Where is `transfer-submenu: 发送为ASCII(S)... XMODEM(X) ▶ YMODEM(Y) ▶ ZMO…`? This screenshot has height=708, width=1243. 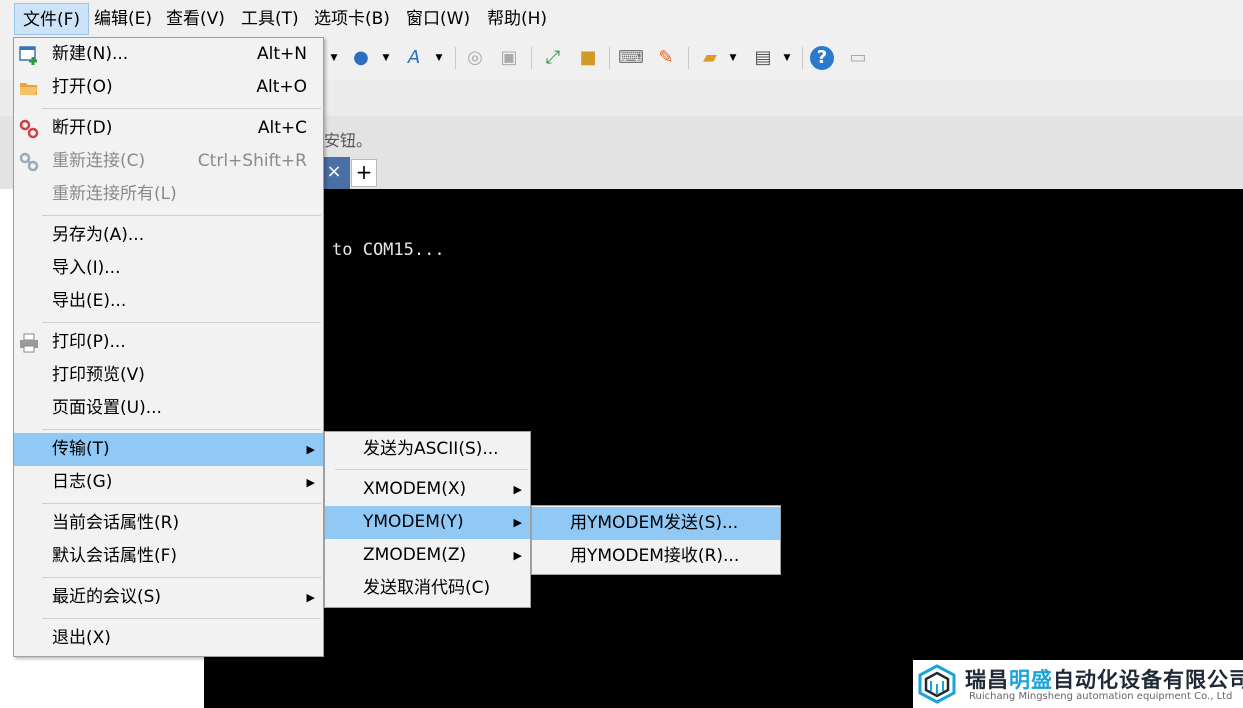
transfer-submenu: 发送为ASCII(S)... XMODEM(X) ▶ YMODEM(Y) ▶ ZMO… is located at coordinates (427, 519).